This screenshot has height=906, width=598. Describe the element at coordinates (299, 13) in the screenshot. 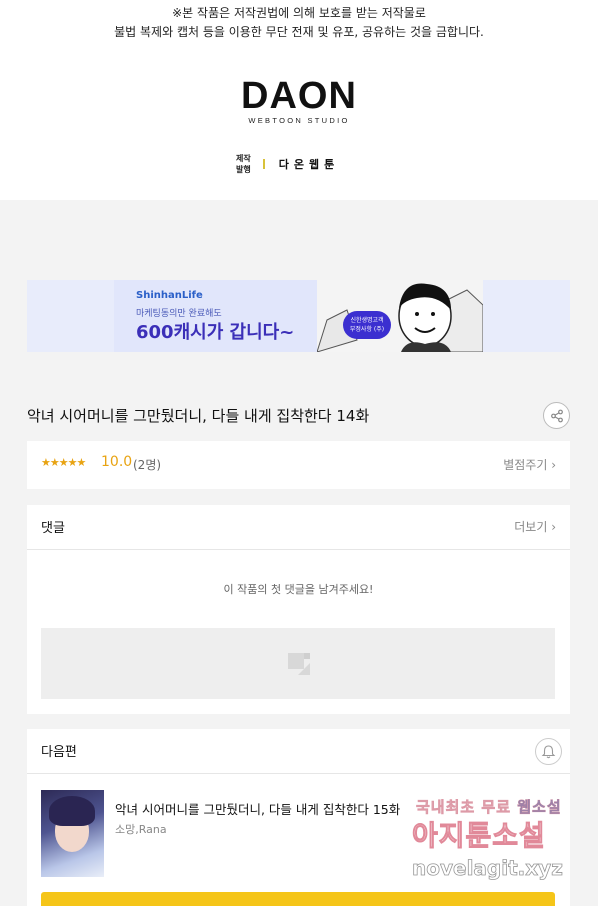

I see `notice-line-1: ※본 작품은 저작권법에 의해 보호를 받는 저작물로` at that location.